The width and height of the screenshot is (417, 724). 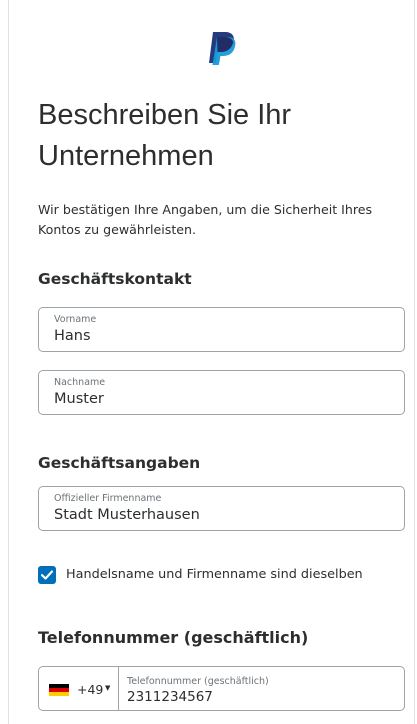 What do you see at coordinates (115, 279) in the screenshot?
I see `section-heading-contact: Geschäftskontakt` at bounding box center [115, 279].